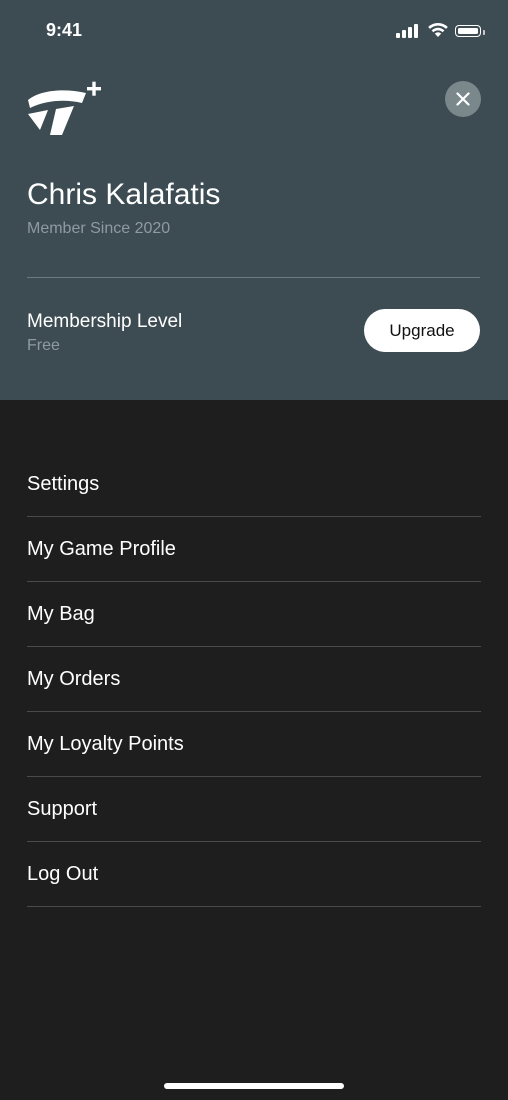  I want to click on membership-level-label: Membership Level, so click(105, 321).